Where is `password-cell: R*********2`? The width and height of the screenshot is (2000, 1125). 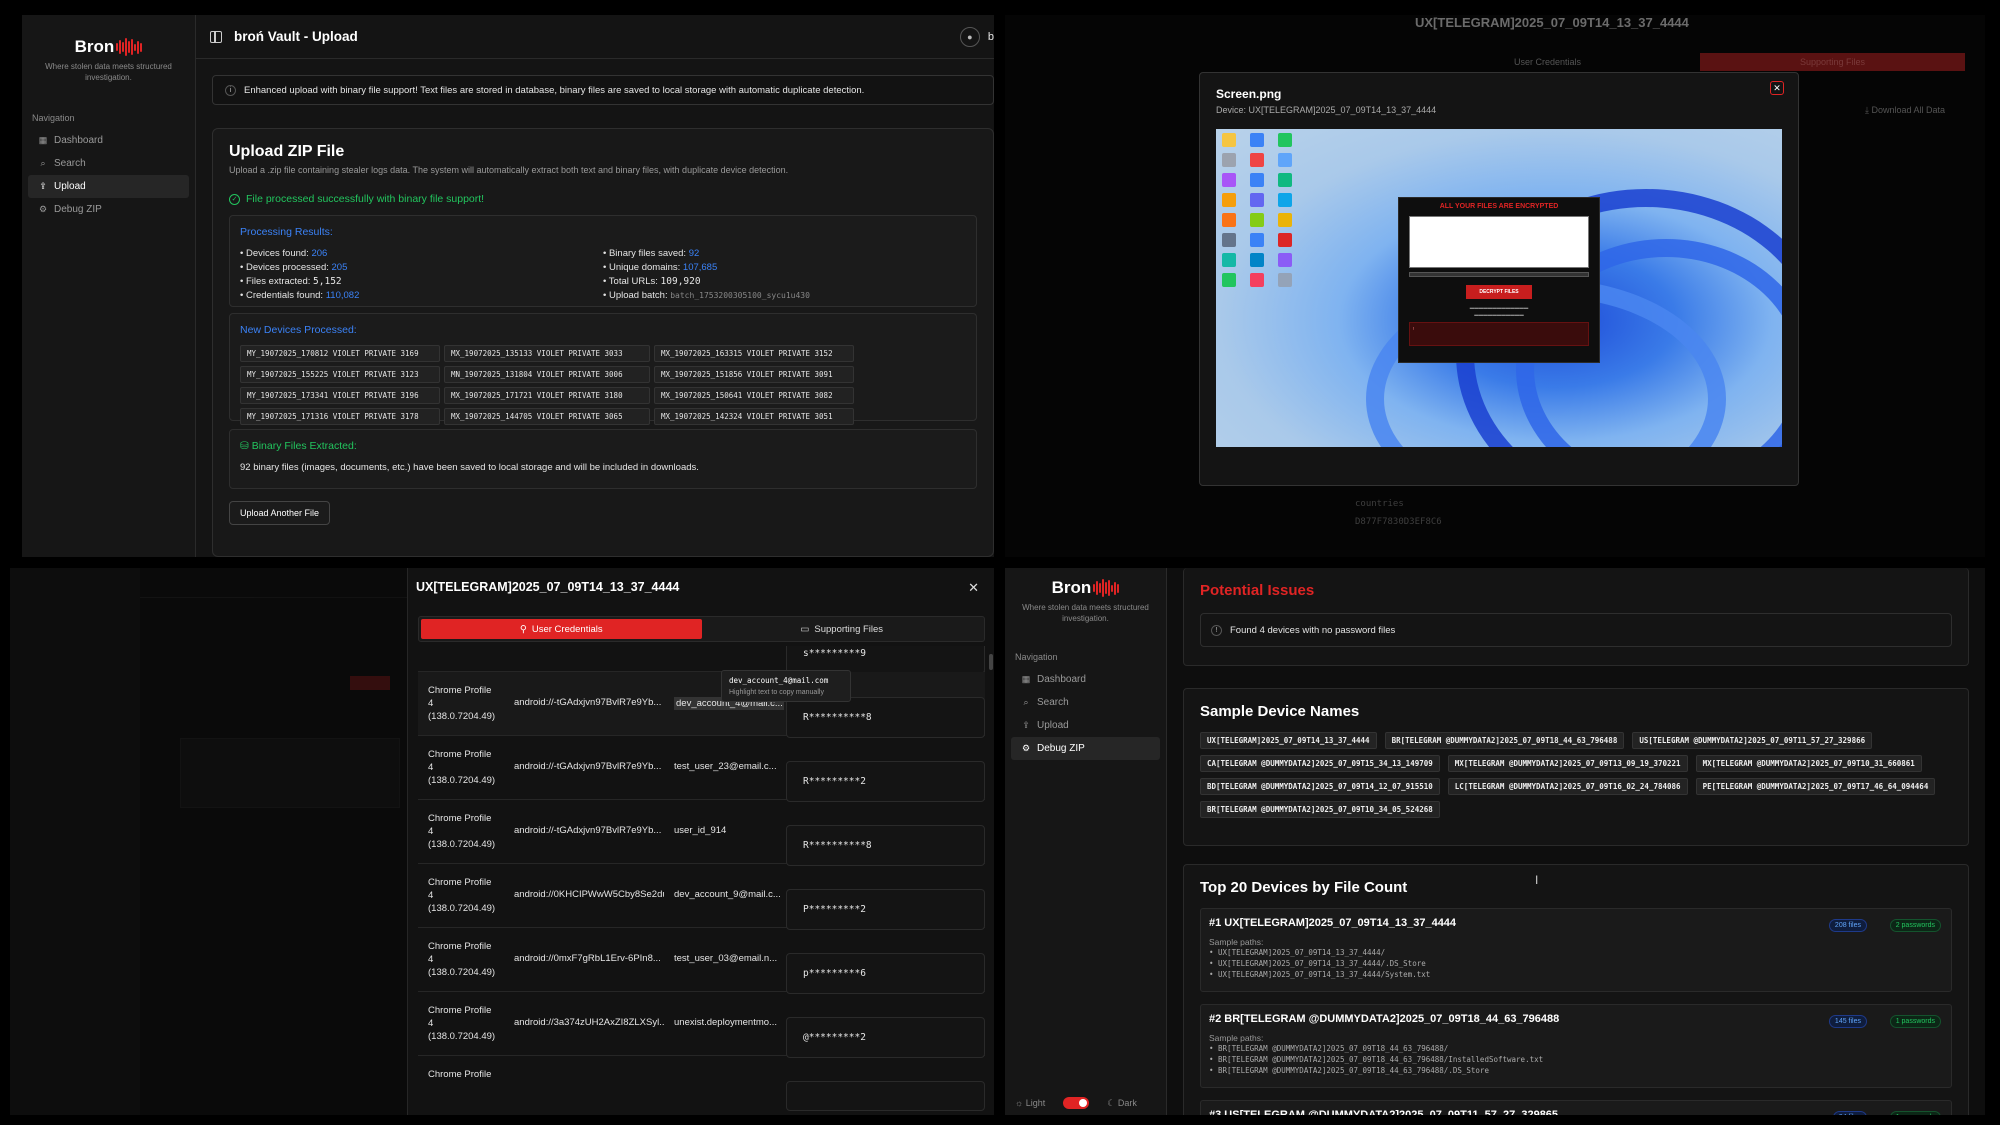 password-cell: R*********2 is located at coordinates (885, 781).